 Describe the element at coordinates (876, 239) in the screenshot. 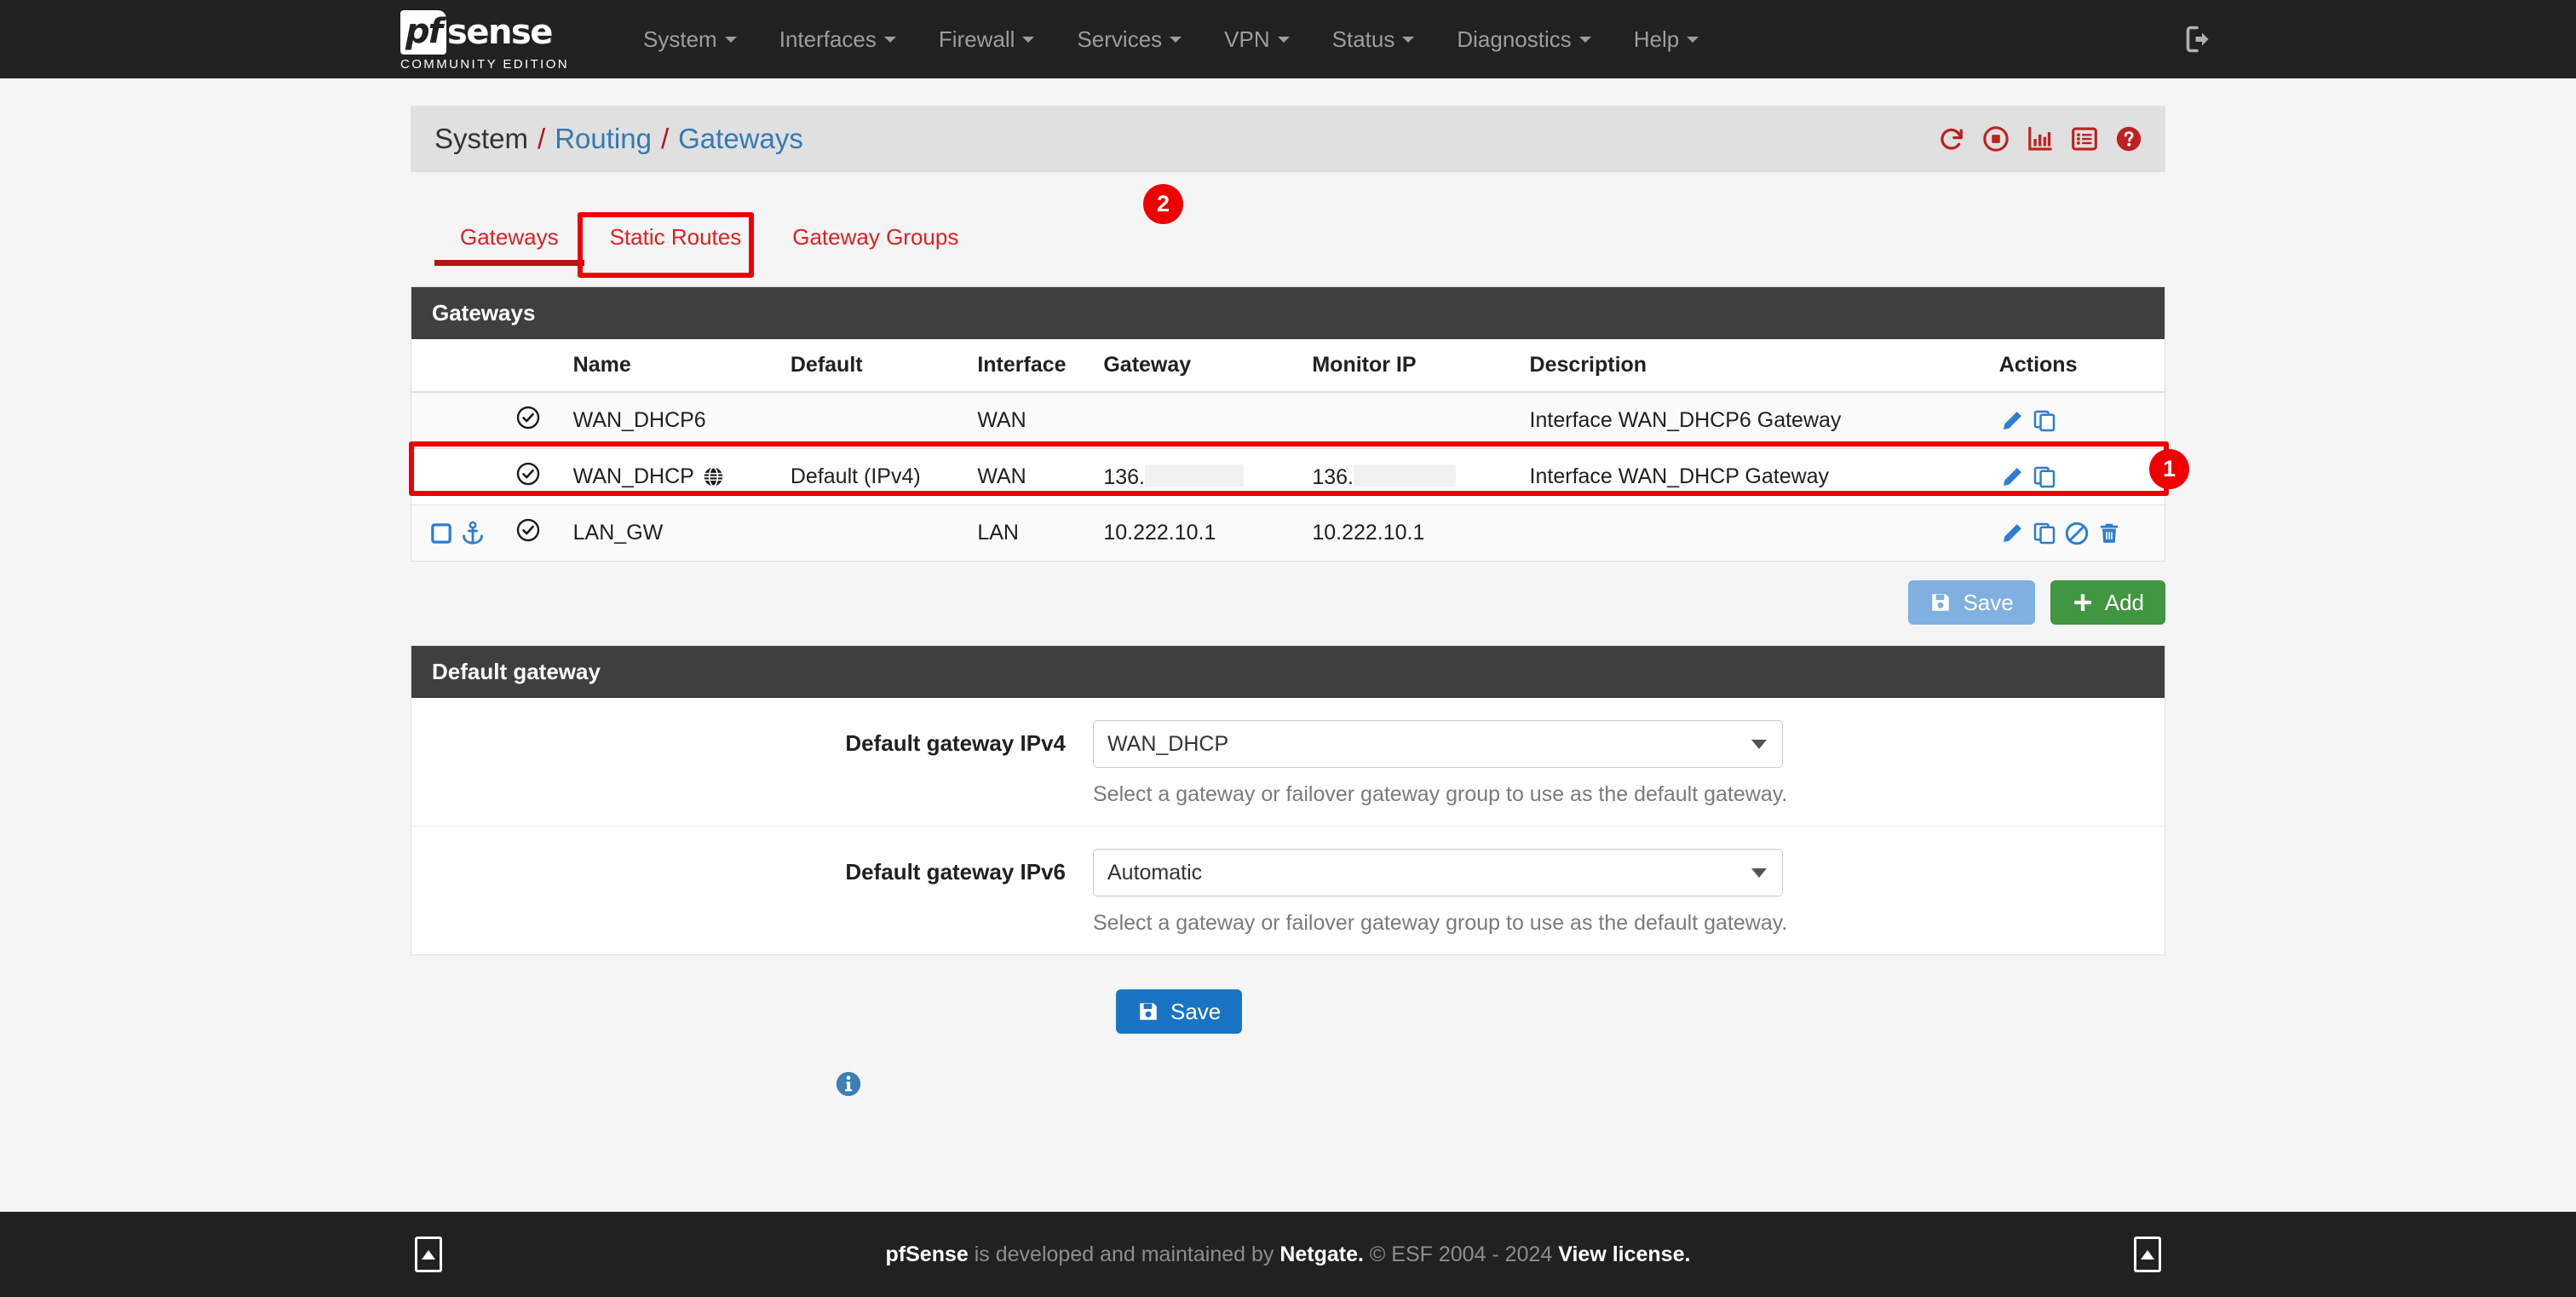

I see `tab-gateway-groups: Gateway Groups` at that location.